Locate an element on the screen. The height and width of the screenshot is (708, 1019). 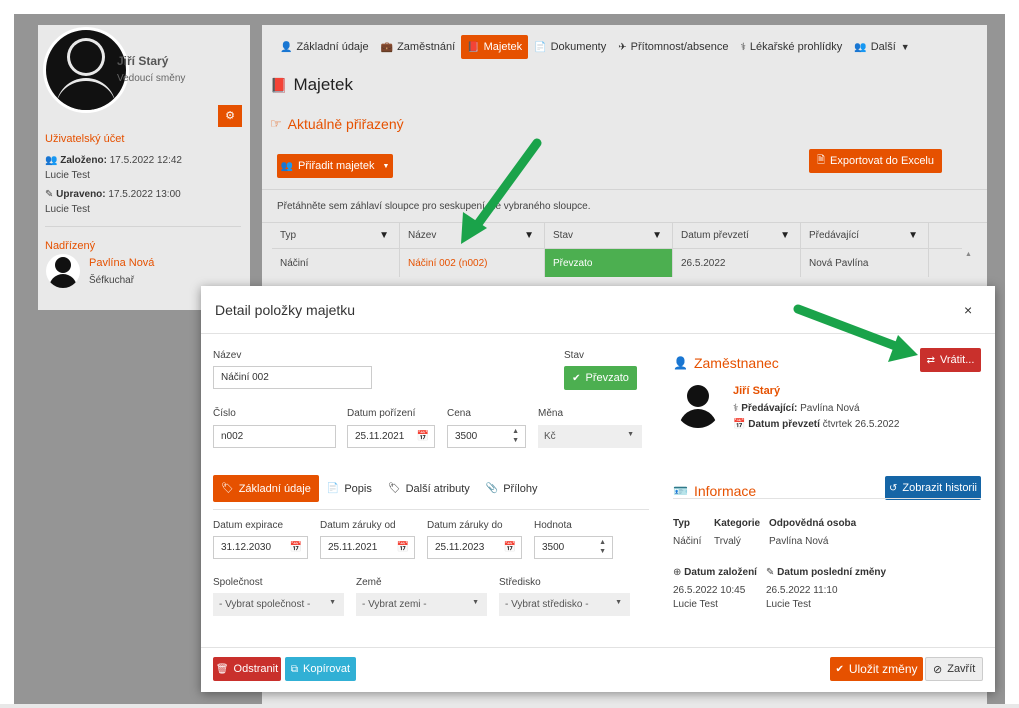
center-select: - Vybrat středisko - ▼ is located at coordinates (564, 604).